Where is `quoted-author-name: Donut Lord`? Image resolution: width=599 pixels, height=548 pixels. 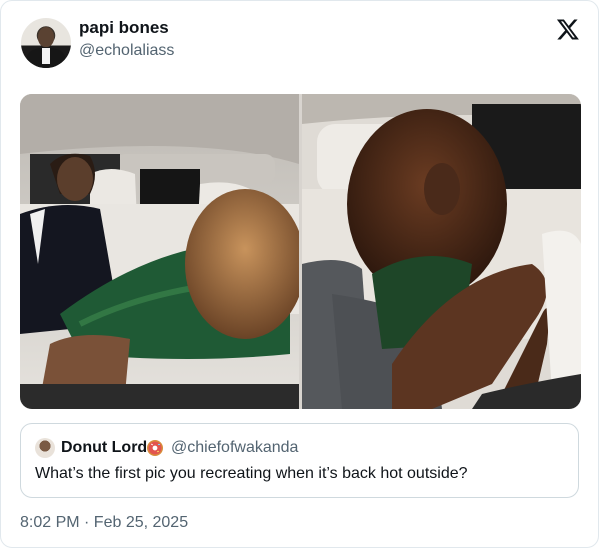
quoted-author-name: Donut Lord is located at coordinates (104, 447).